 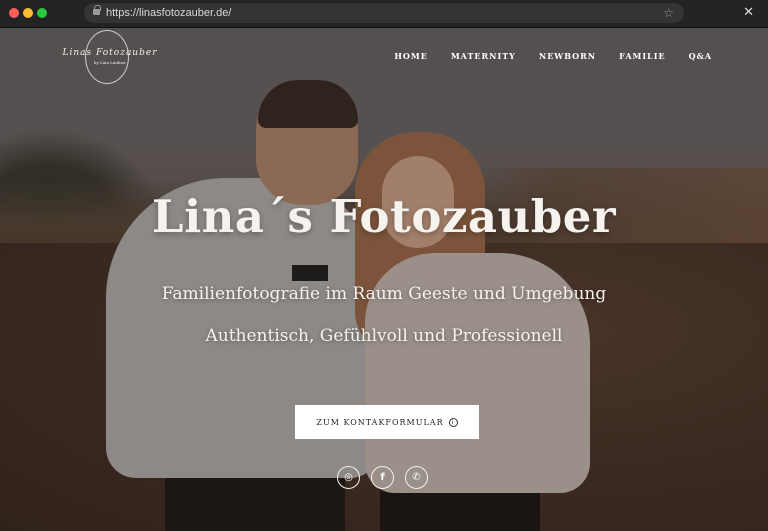 I want to click on address-bar: https://linasfotozauber.de/ ☆, so click(x=384, y=13).